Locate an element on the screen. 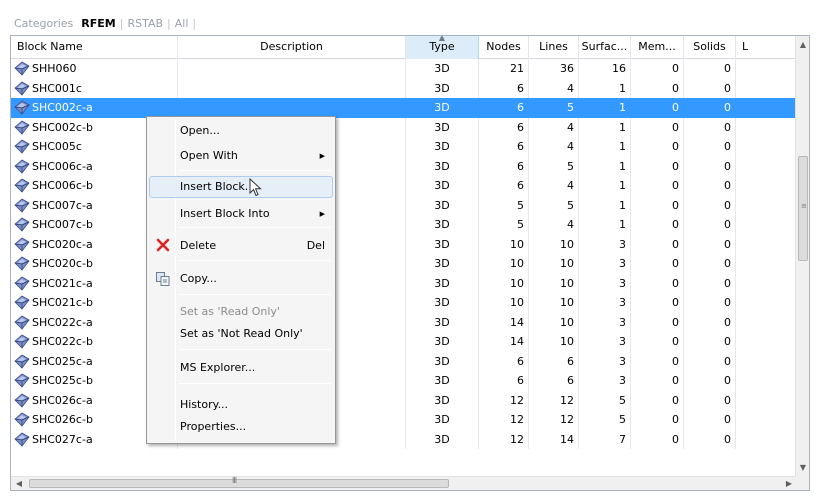  table-row: SHC027c-a 3D 12 14 7 0 0 is located at coordinates (404, 439).